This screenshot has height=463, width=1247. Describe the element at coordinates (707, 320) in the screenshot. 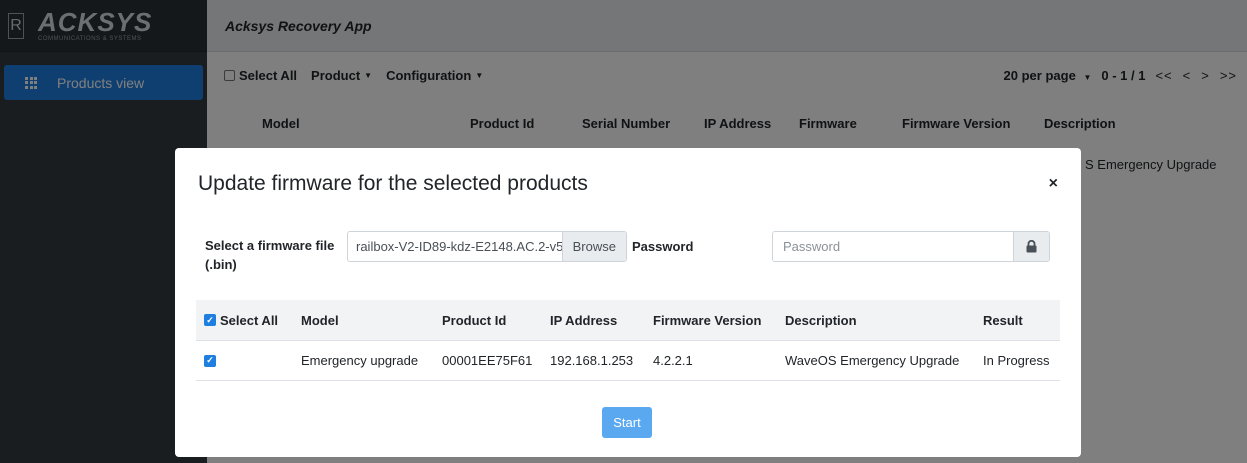

I see `header-firmware-version: Firmware Version` at that location.